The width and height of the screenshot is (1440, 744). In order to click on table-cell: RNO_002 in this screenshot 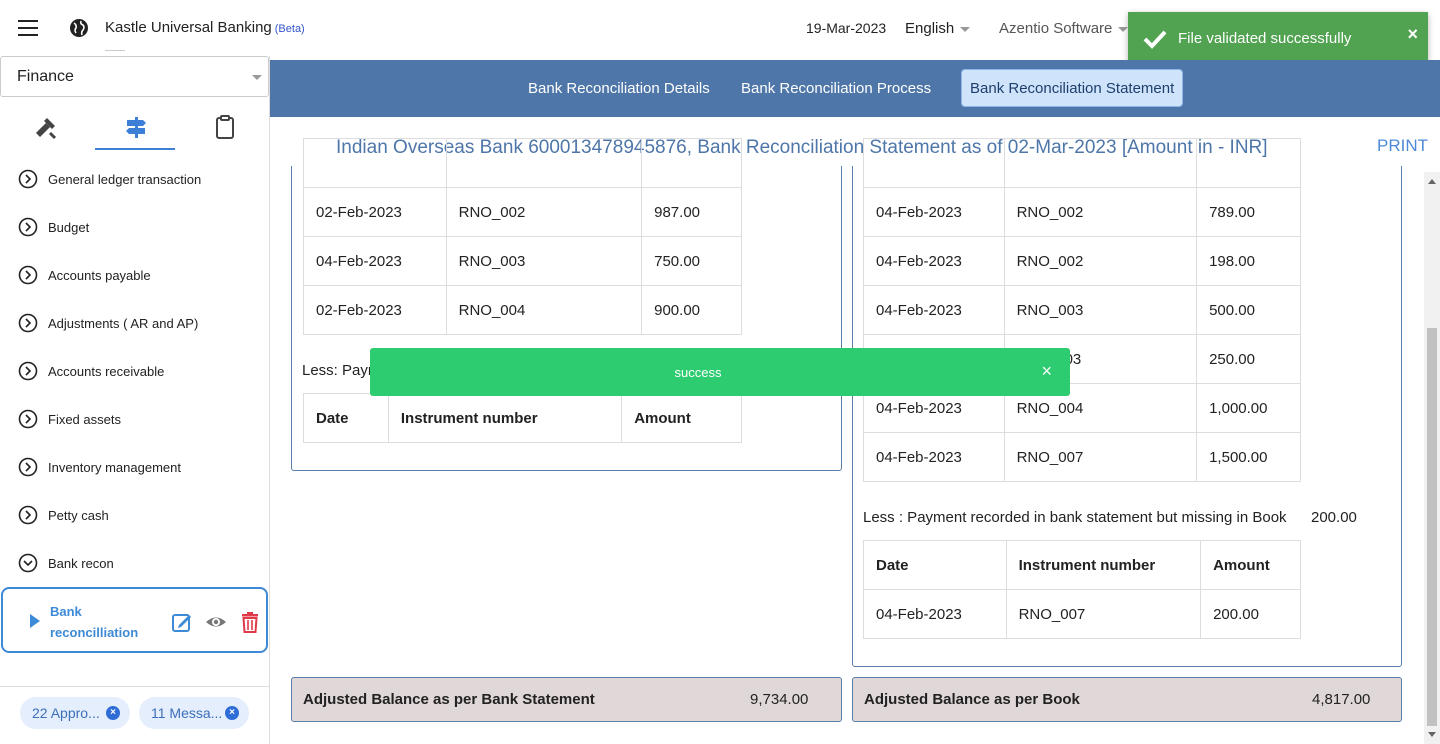, I will do `click(1100, 212)`.